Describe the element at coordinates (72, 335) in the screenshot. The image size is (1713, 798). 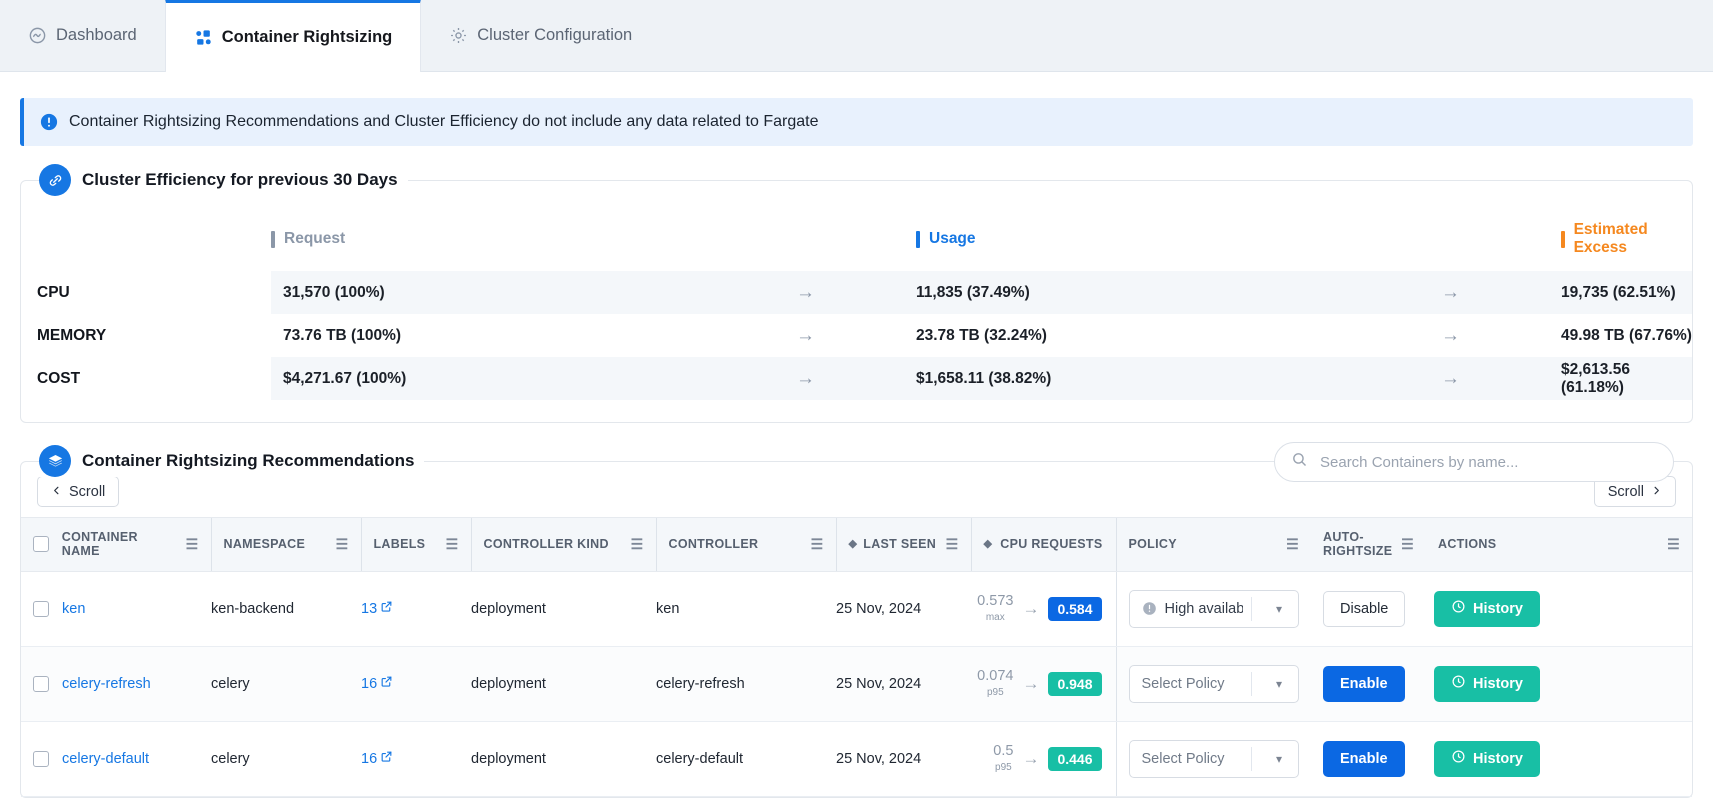
I see `row-label: MEMORY` at that location.